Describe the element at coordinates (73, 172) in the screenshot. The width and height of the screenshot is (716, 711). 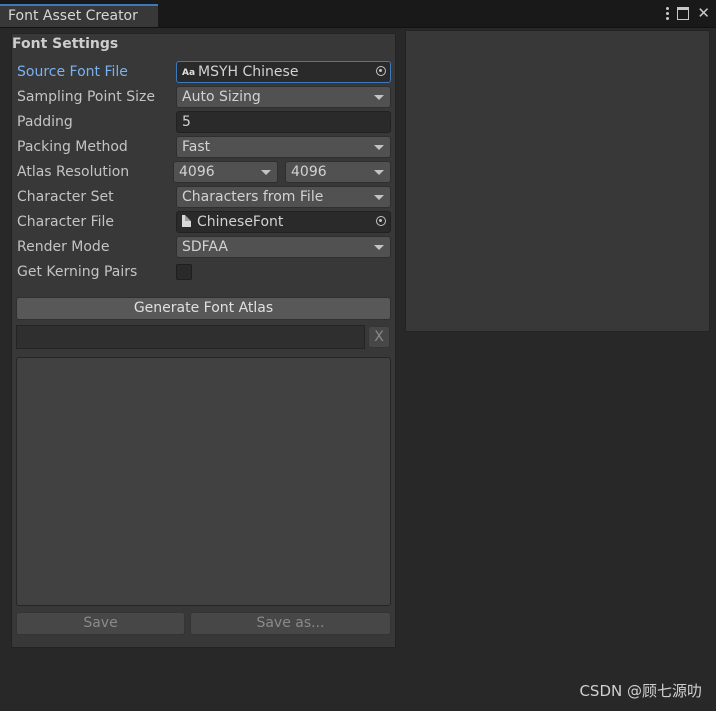
I see `atlas-resolution-label: Atlas Resolution` at that location.